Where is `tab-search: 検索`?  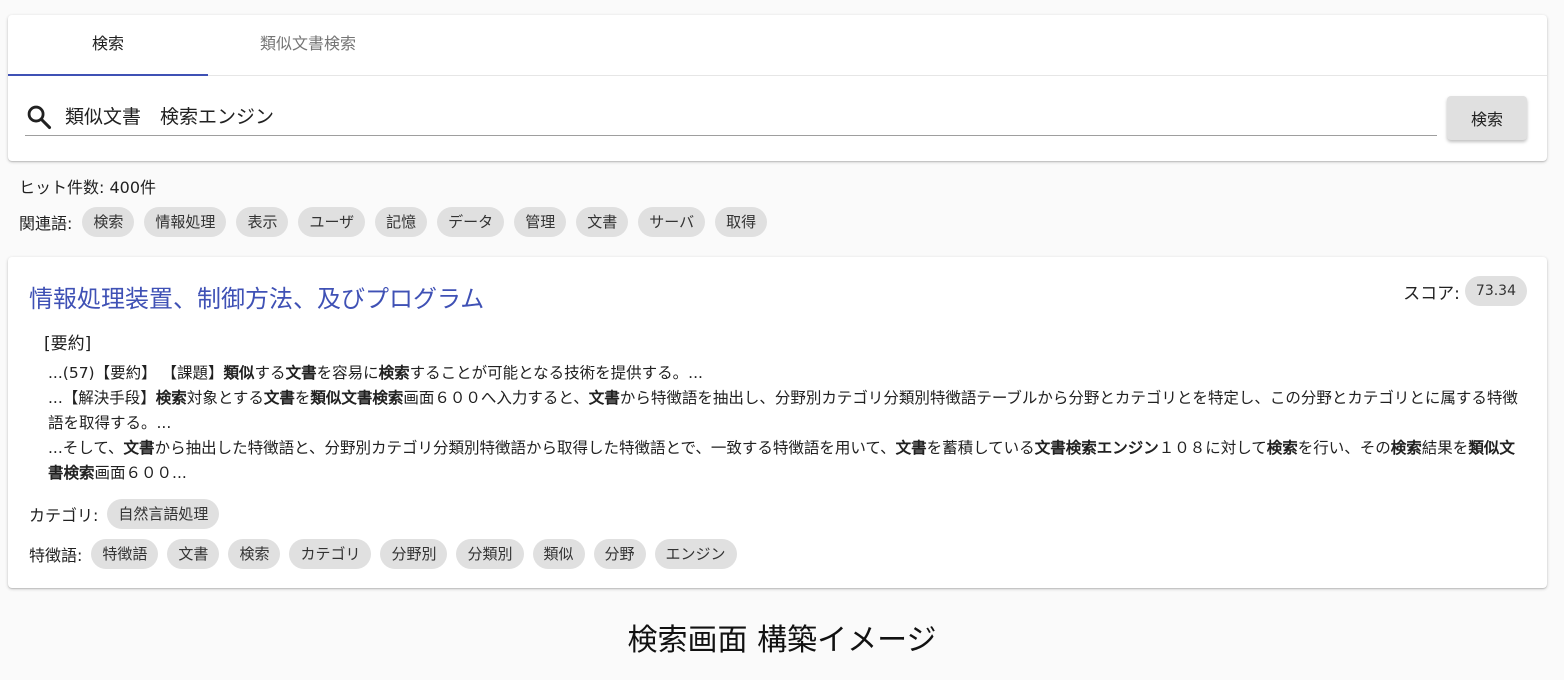 tab-search: 検索 is located at coordinates (108, 45).